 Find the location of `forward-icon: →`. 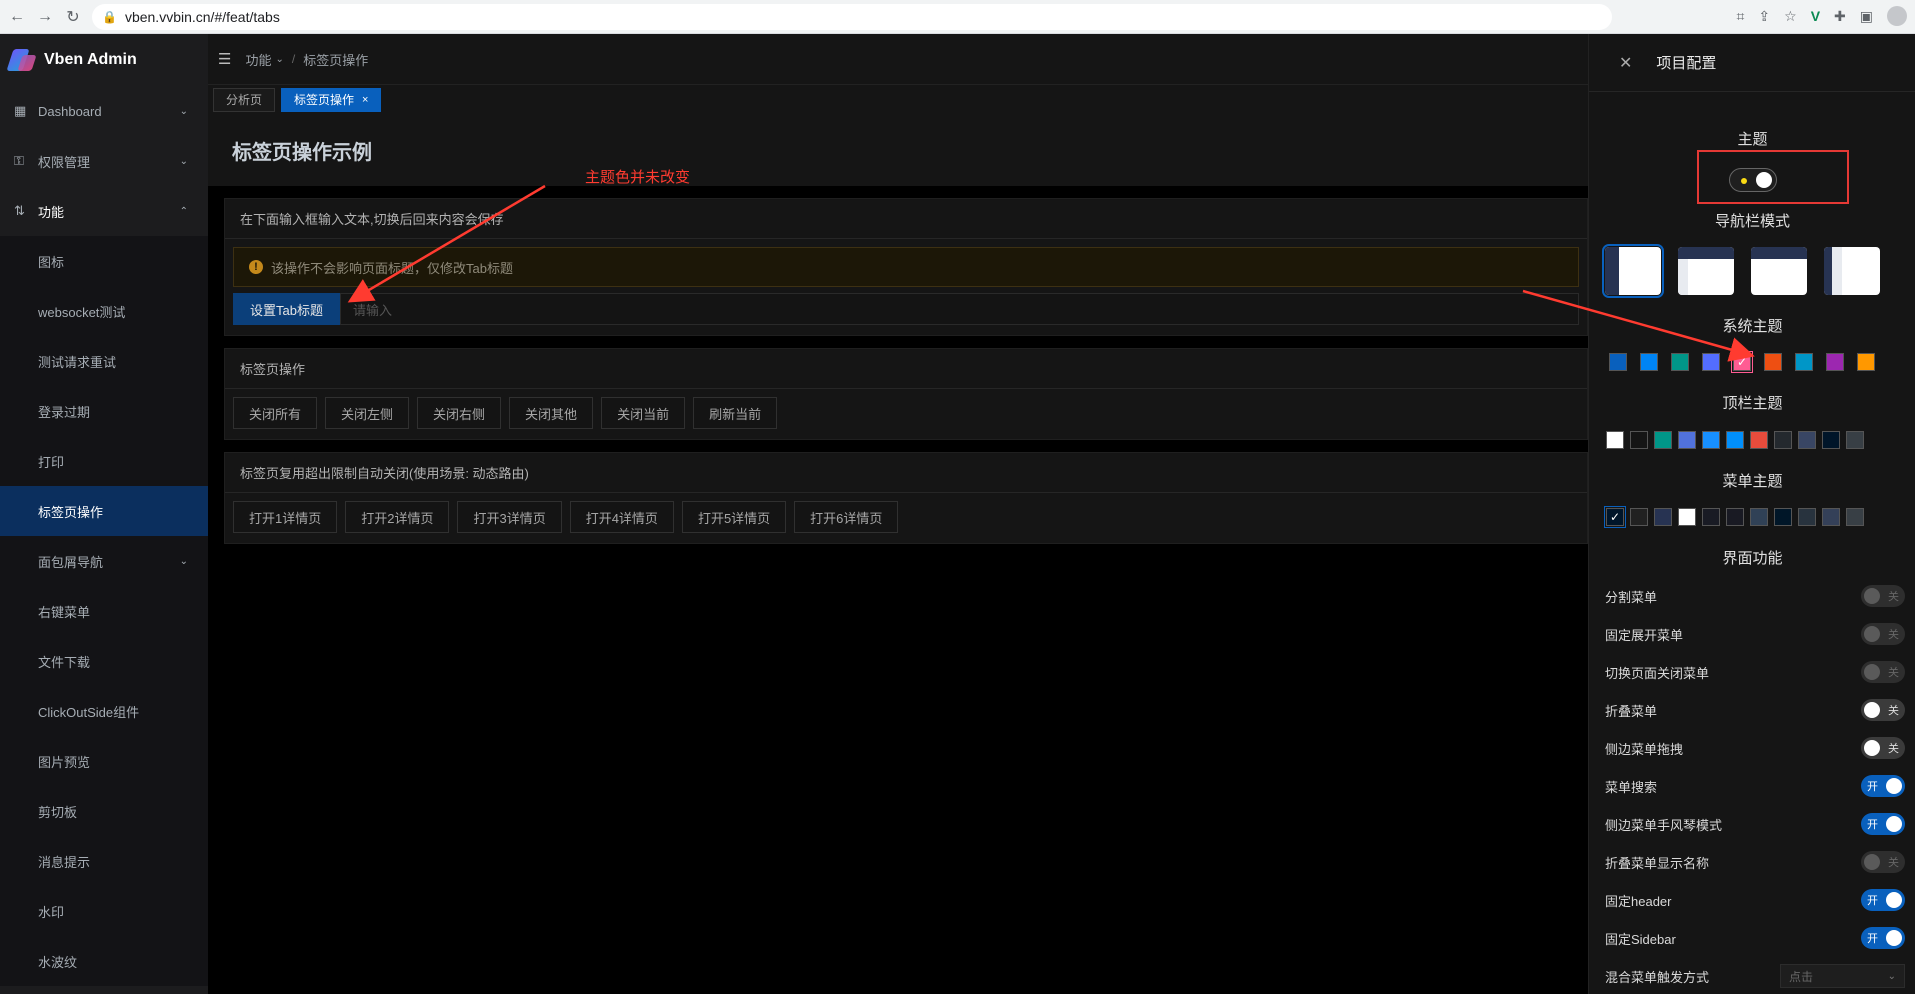

forward-icon: → is located at coordinates (45, 17).